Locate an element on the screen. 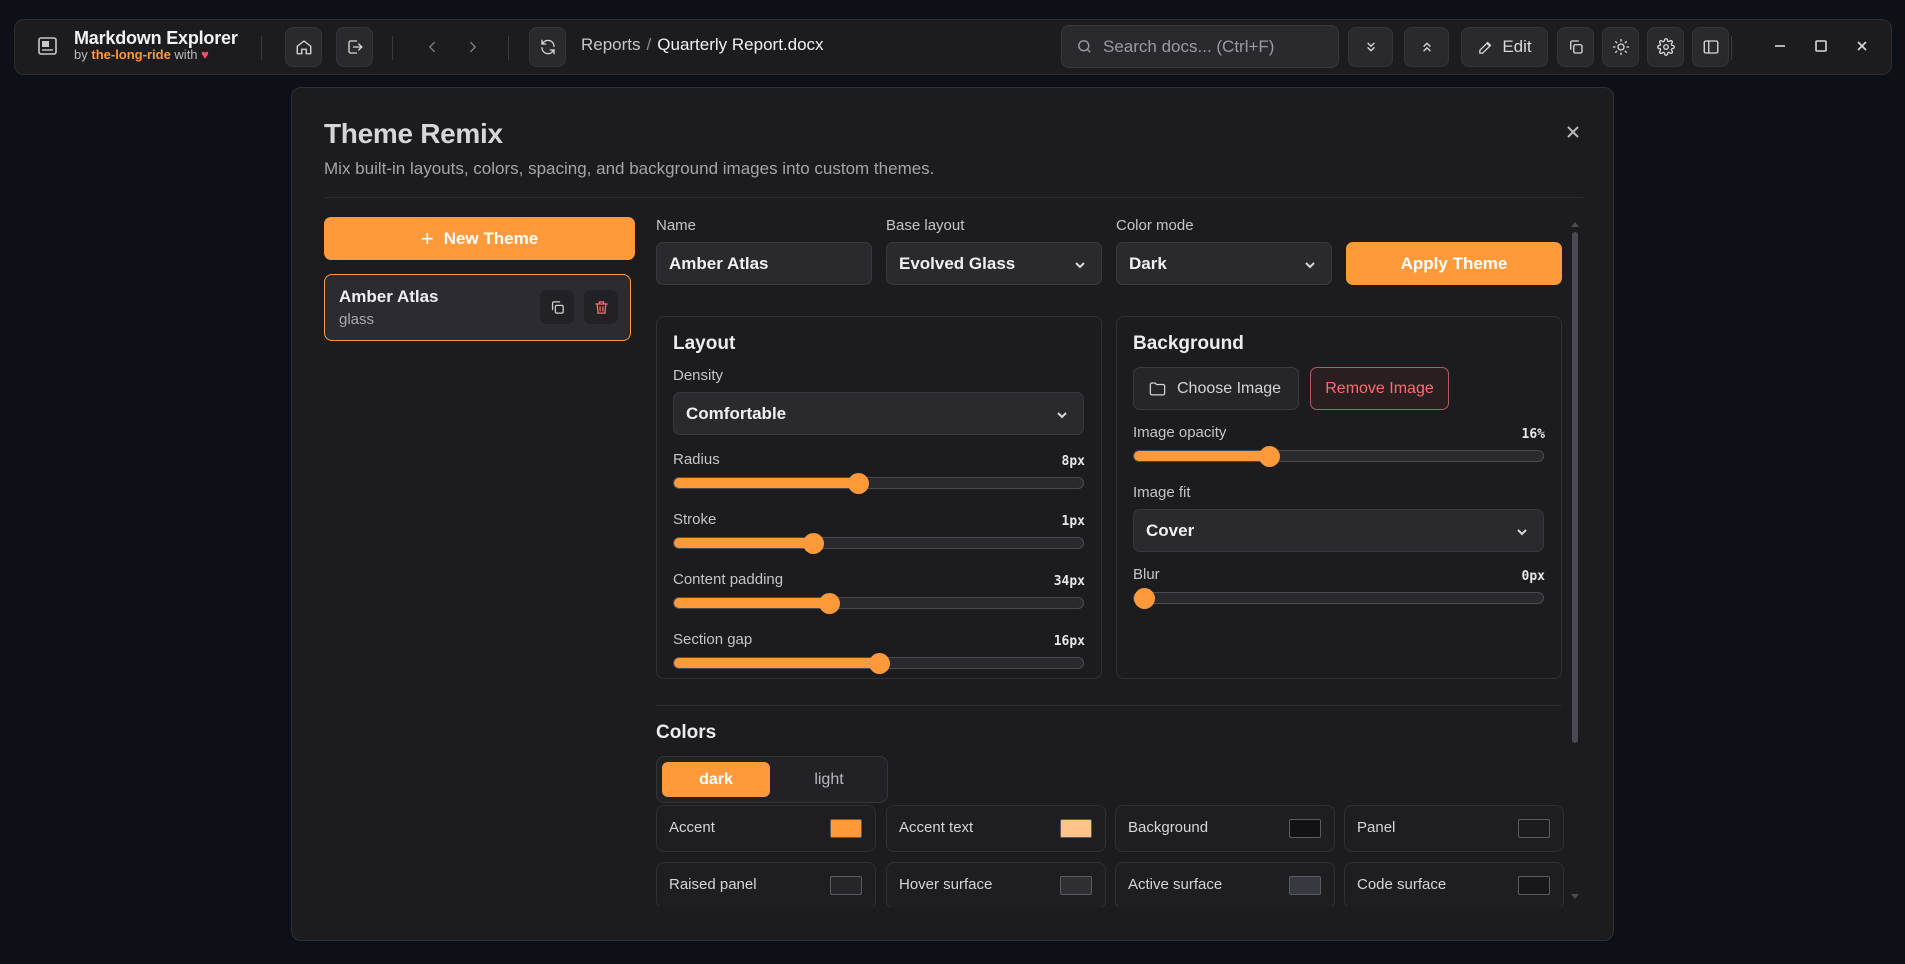 This screenshot has height=964, width=1905. image-fit-select: Cover is located at coordinates (1338, 530).